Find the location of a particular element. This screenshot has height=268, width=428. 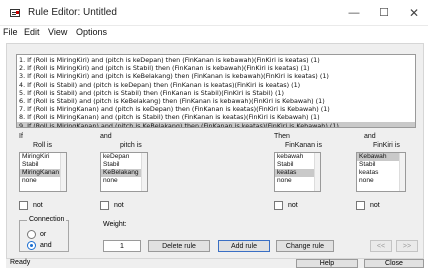

close-button: Close is located at coordinates (394, 263).